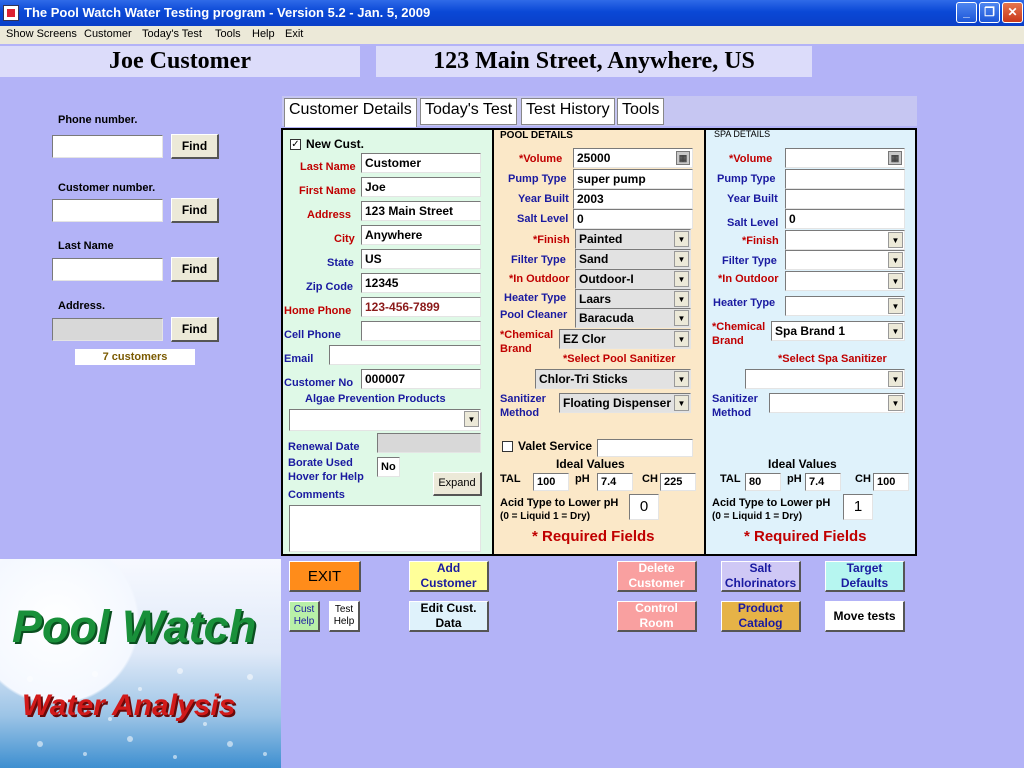 This screenshot has height=768, width=1024. What do you see at coordinates (823, 482) in the screenshot?
I see `spa-ph-field: 7.4` at bounding box center [823, 482].